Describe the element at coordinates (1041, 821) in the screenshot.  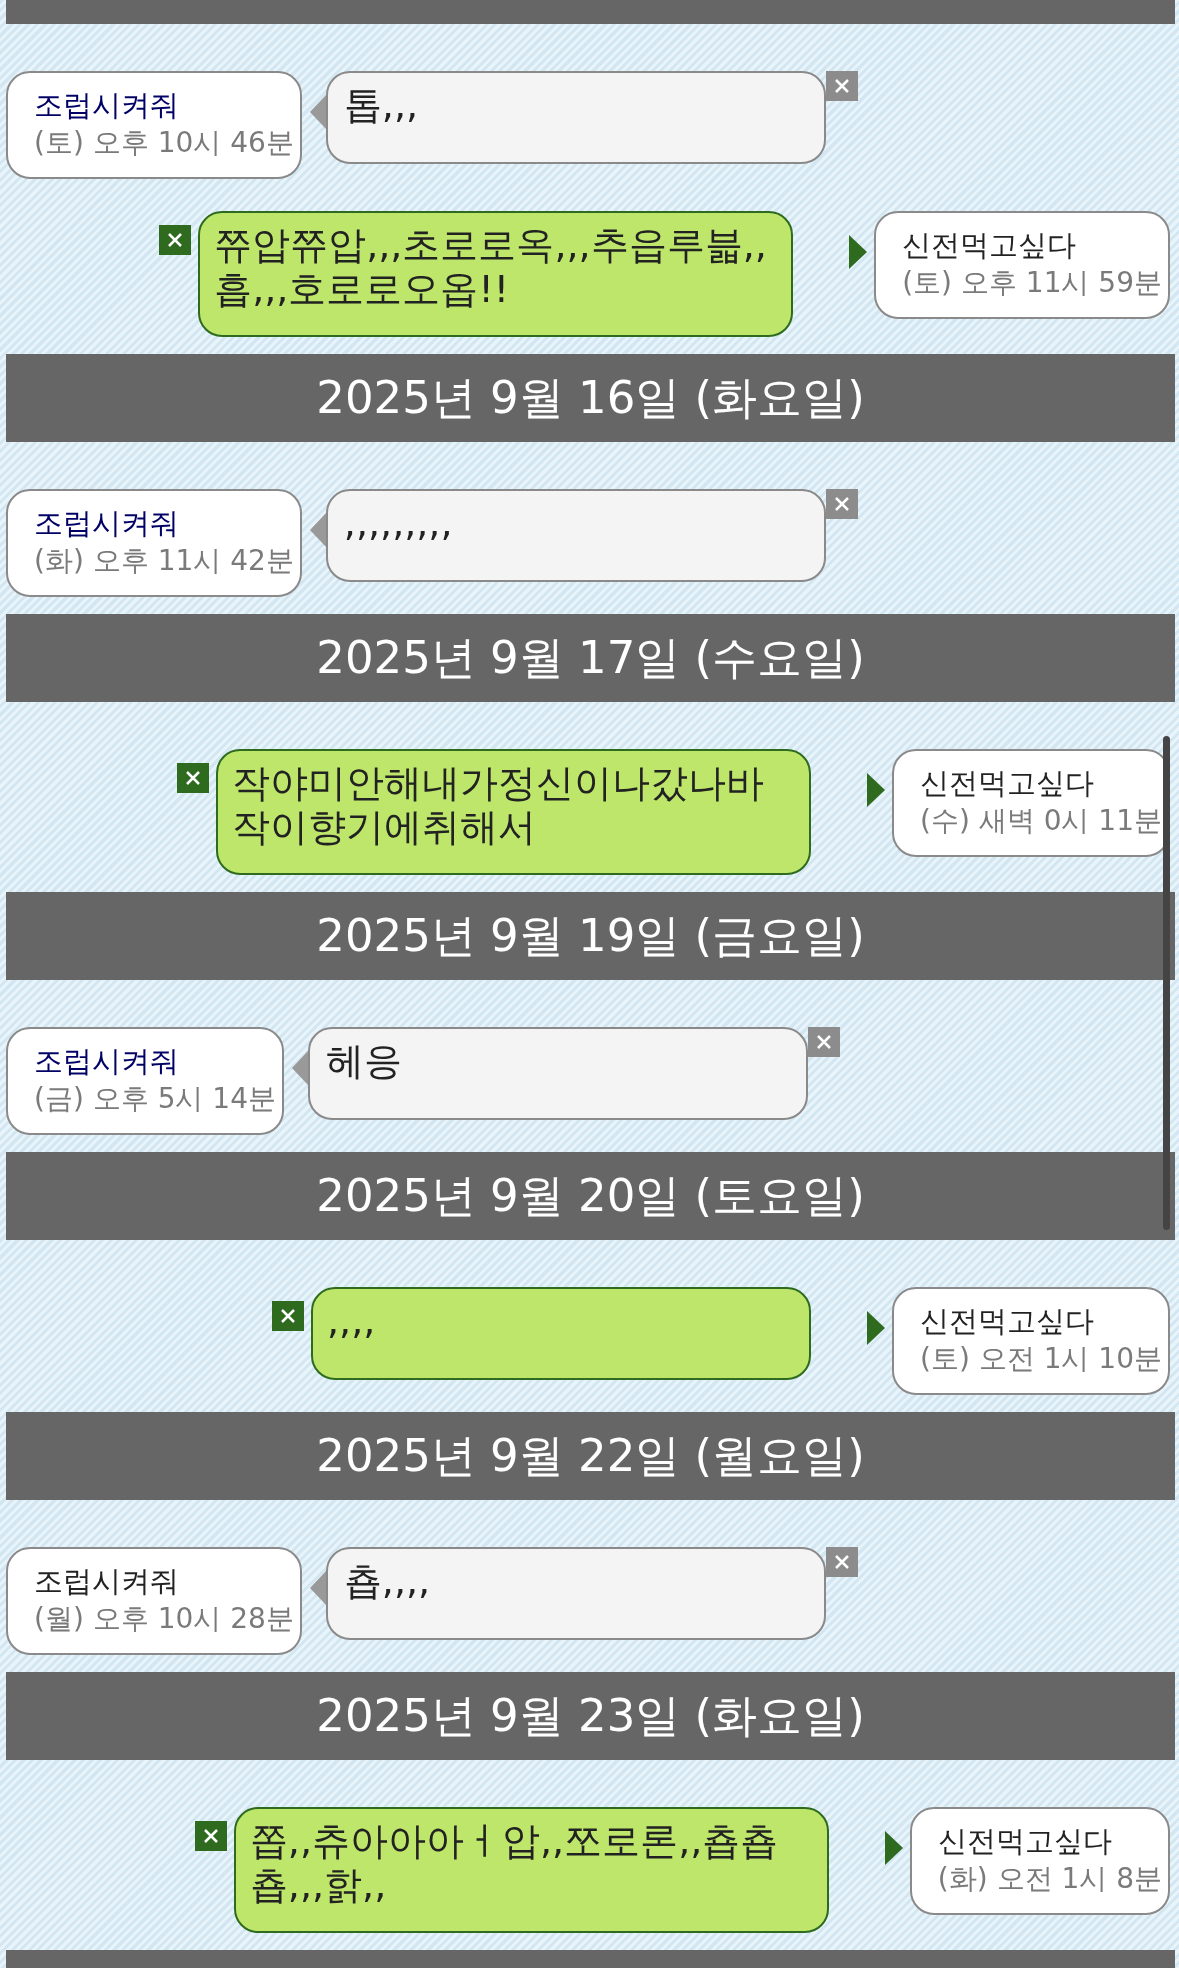
I see `message-time: (수) 새벽 0시 11분` at that location.